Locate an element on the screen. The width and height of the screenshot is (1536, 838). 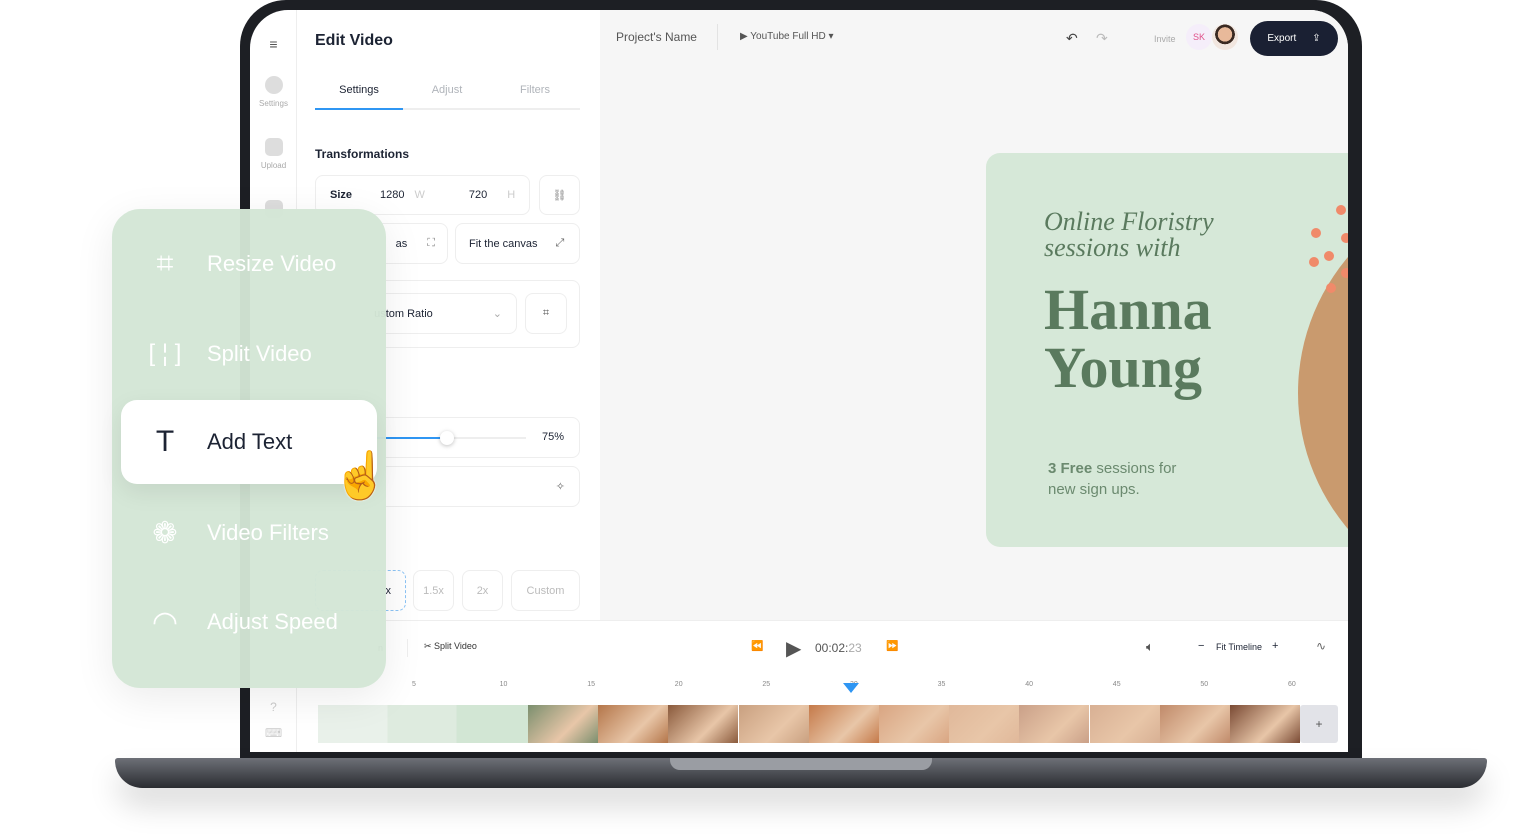
ruler-tick: 60 is located at coordinates (1292, 684).